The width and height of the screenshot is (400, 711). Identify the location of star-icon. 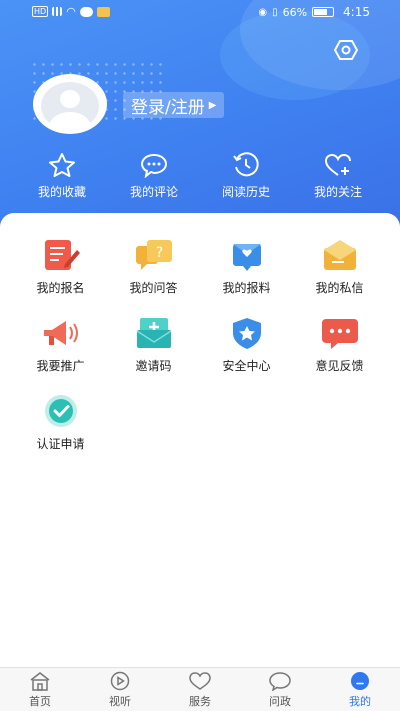
(62, 165).